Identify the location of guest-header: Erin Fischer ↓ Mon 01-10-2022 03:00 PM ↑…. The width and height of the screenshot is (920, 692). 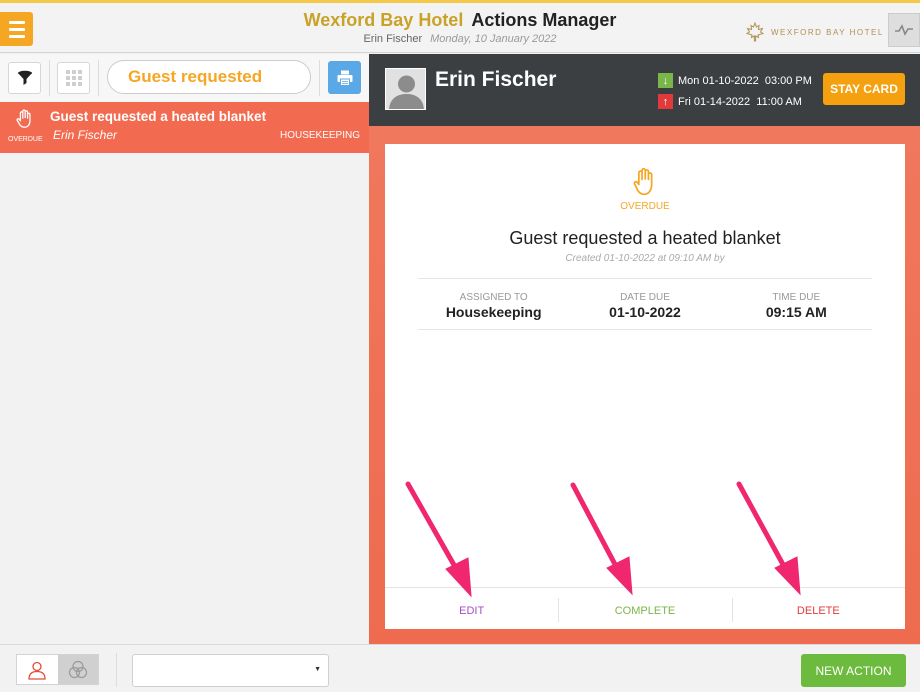
(644, 90).